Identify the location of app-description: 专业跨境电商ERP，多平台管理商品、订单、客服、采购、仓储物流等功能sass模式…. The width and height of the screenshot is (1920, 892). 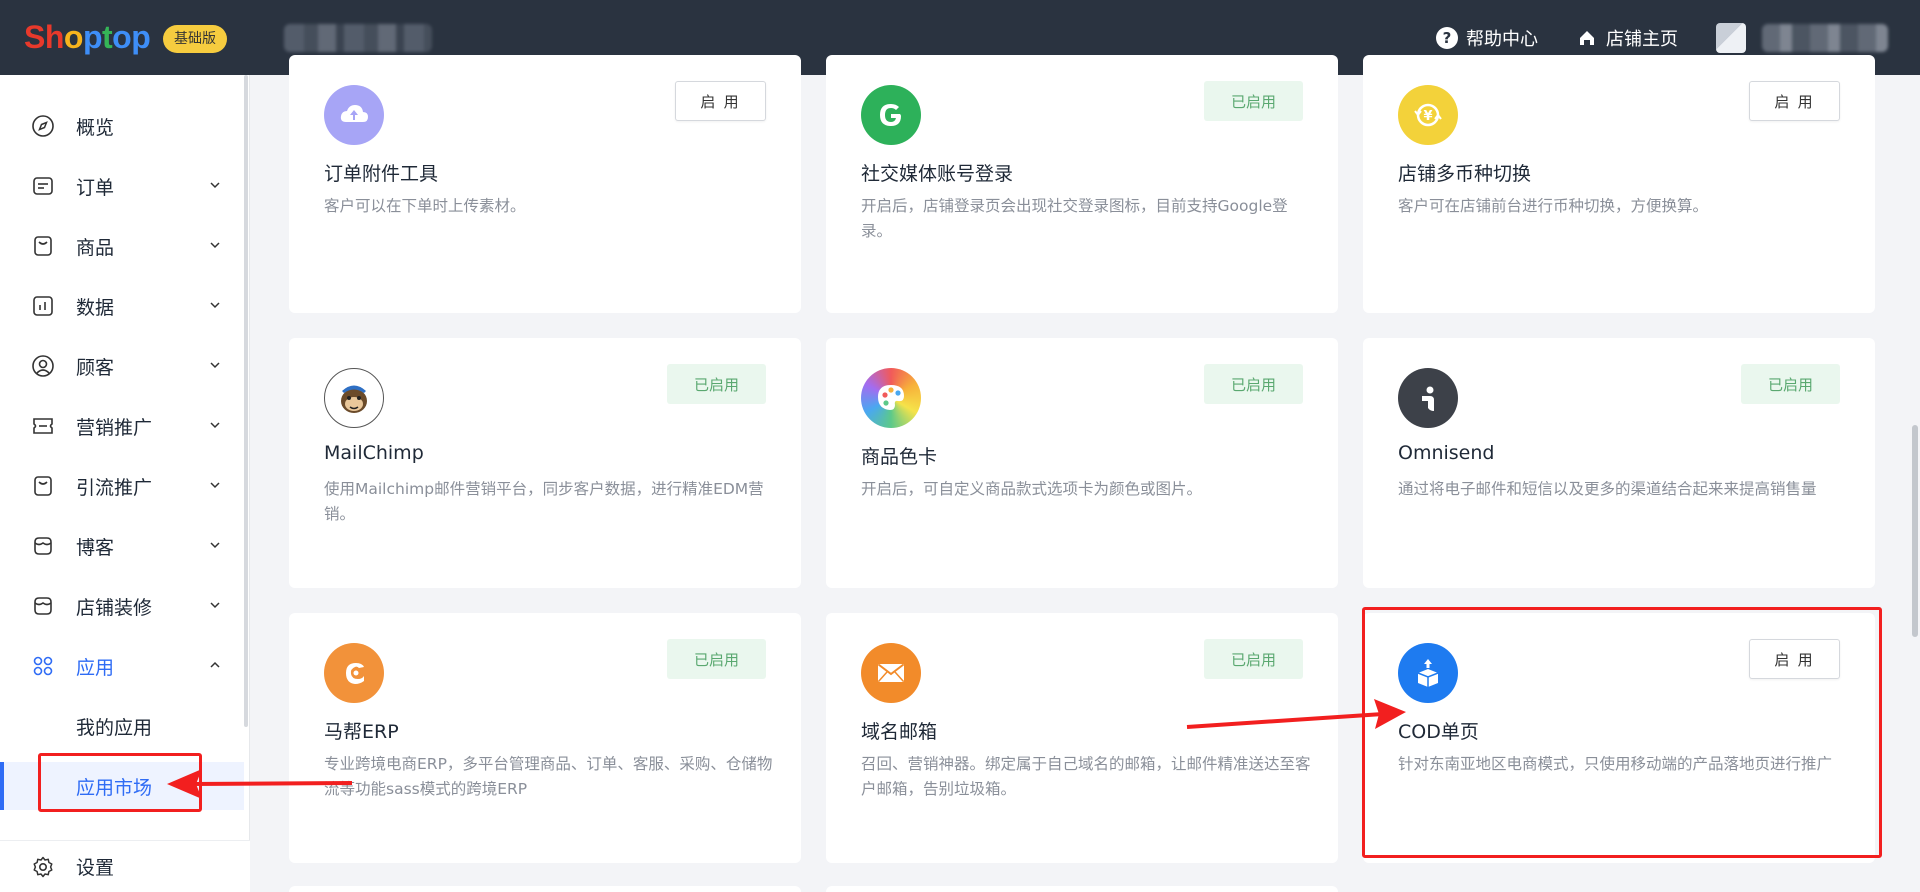
(548, 776).